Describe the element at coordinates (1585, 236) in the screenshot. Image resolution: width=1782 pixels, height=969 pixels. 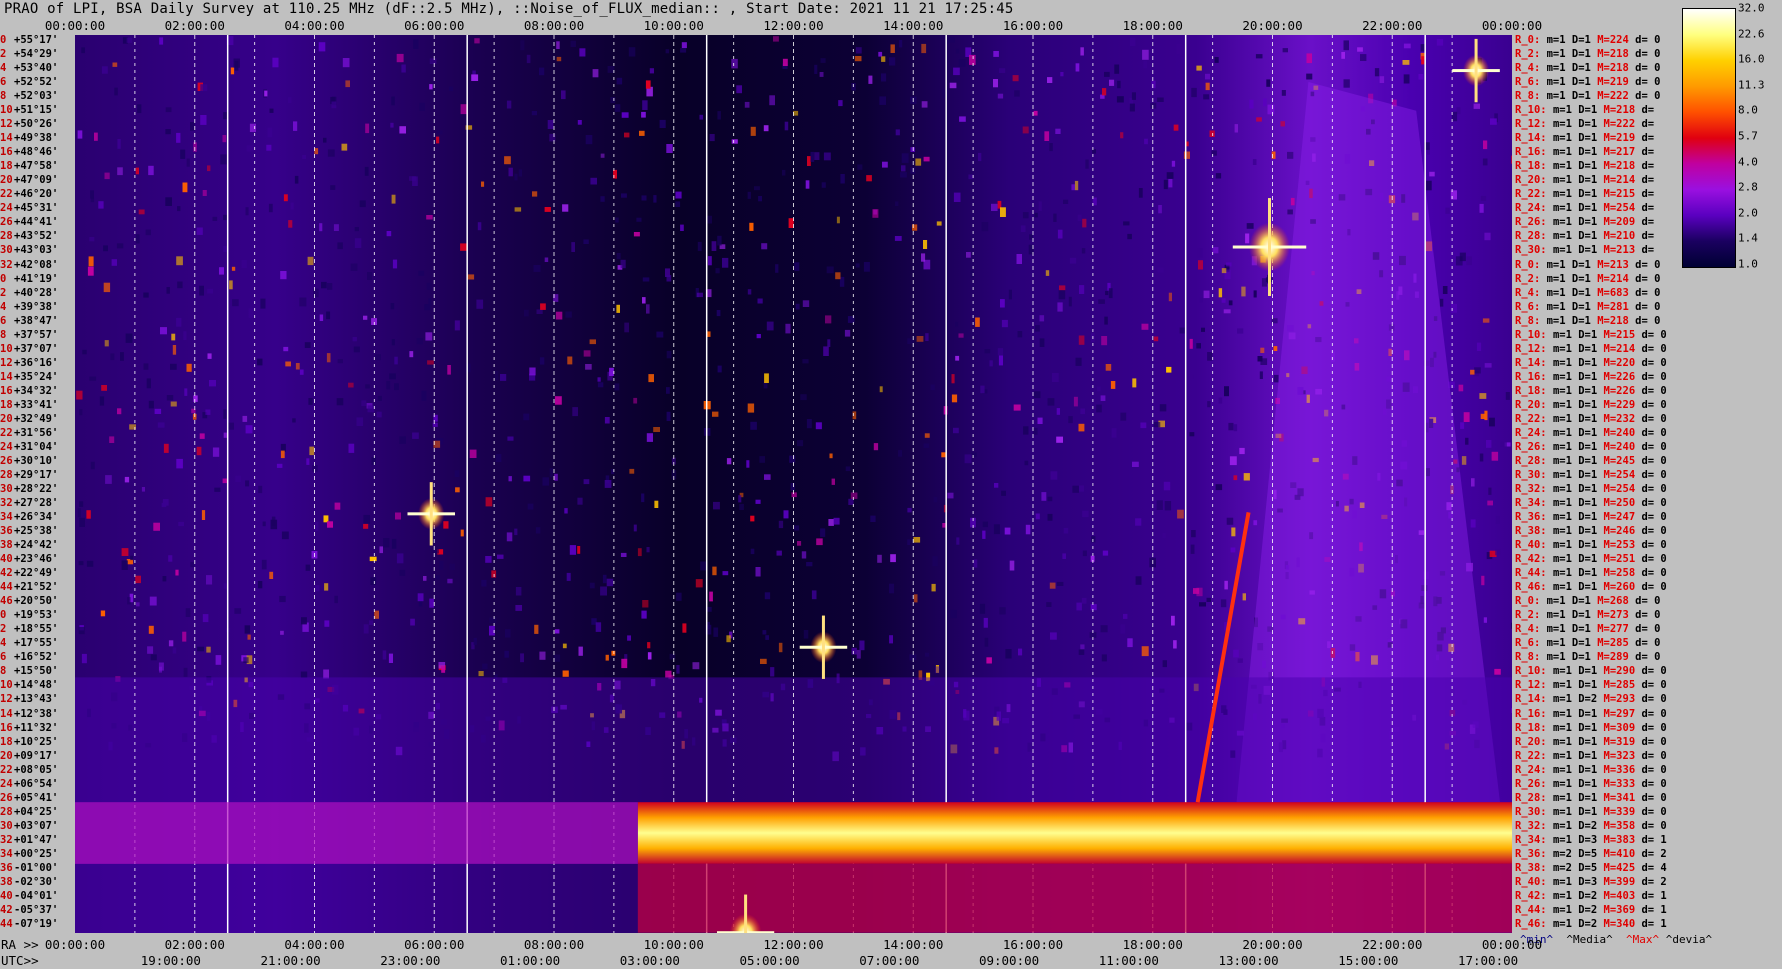
I see `stat-row: R_28: m=1 D=1 M=210 d=` at that location.